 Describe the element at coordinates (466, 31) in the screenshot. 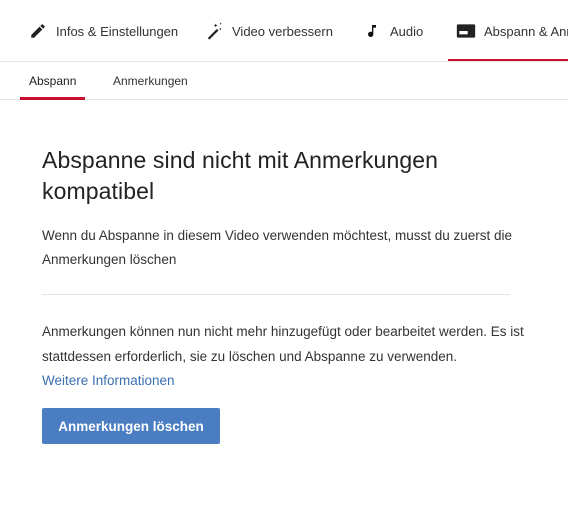

I see `end-screen-icon` at that location.